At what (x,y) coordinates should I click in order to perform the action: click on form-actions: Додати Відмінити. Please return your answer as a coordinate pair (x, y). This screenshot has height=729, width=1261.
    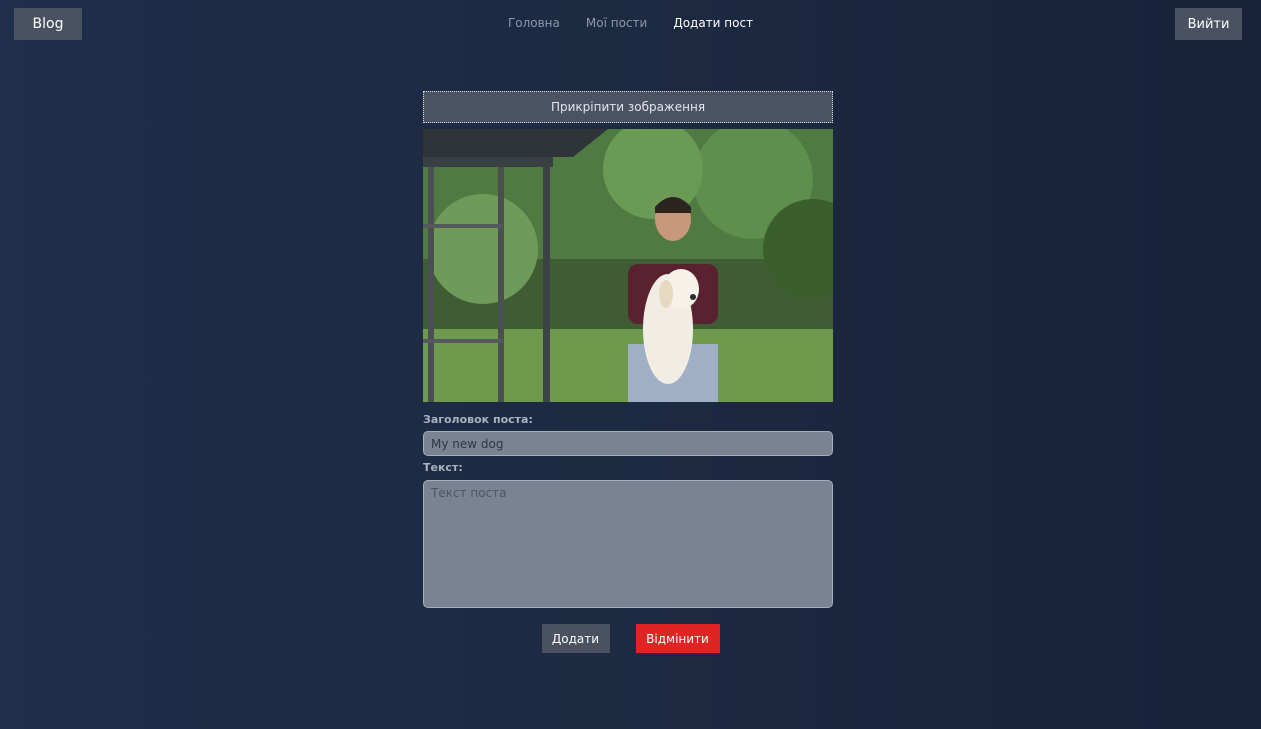
    Looking at the image, I should click on (630, 638).